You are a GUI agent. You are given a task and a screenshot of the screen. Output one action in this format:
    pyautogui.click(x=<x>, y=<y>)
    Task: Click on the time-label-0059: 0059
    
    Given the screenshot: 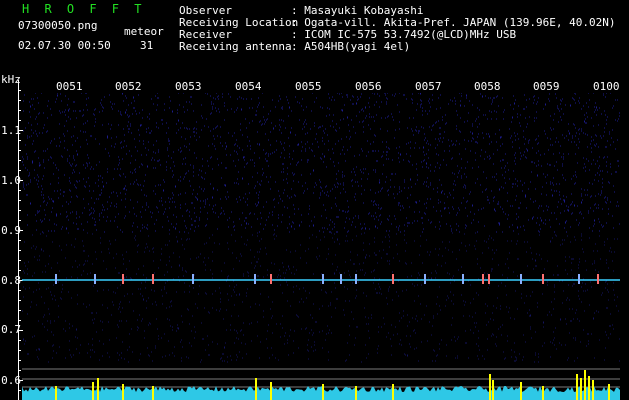 What is the action you would take?
    pyautogui.click(x=546, y=86)
    